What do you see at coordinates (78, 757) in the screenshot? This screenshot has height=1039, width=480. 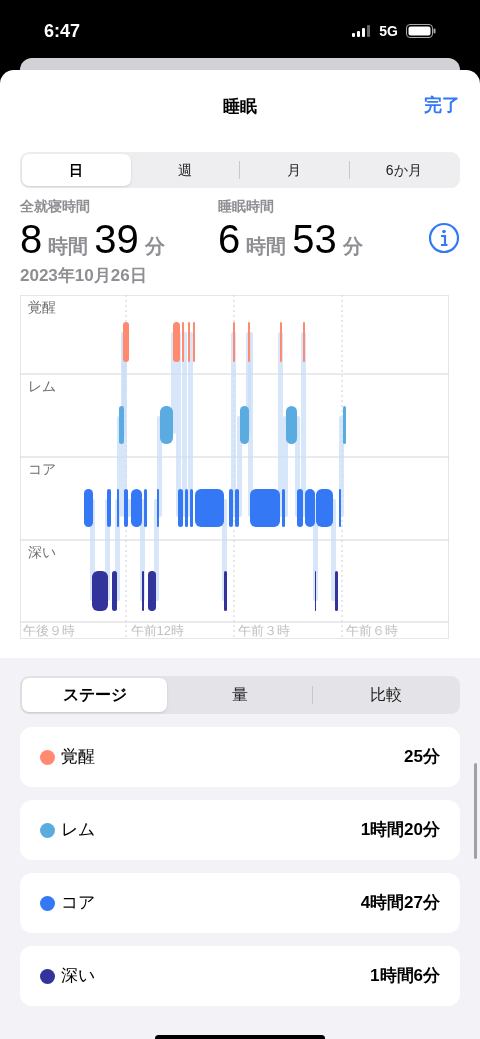 I see `stage-name: 覚醒` at bounding box center [78, 757].